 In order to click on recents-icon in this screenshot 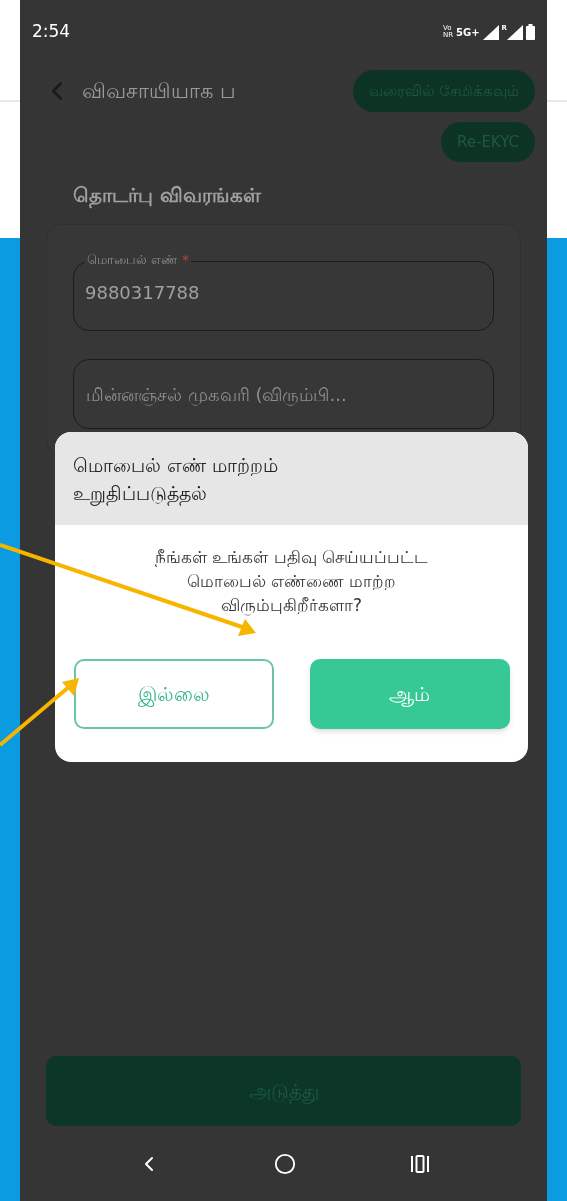, I will do `click(420, 1163)`.